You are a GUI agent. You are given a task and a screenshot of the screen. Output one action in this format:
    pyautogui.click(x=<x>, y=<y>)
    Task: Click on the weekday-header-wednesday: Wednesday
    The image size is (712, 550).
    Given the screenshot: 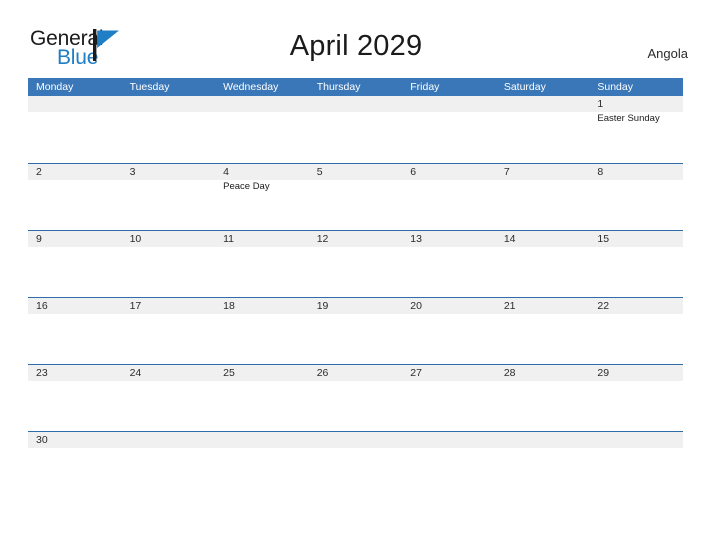 What is the action you would take?
    pyautogui.click(x=251, y=87)
    